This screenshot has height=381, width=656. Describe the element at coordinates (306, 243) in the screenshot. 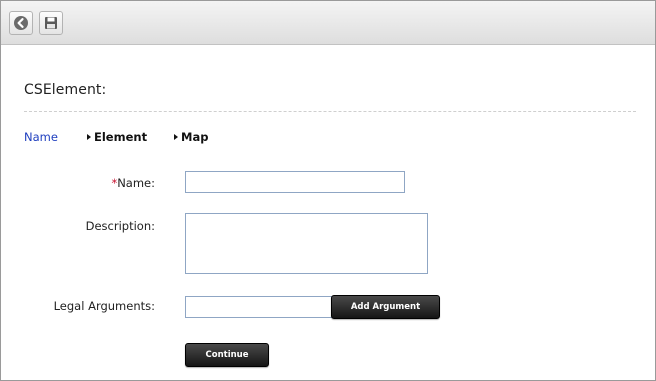

I see `description-textarea` at that location.